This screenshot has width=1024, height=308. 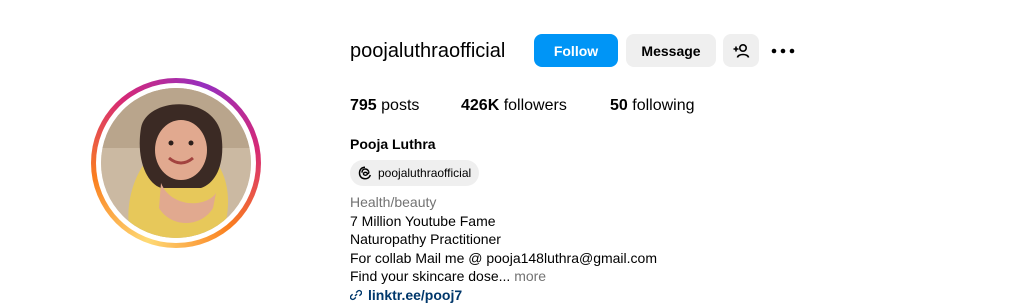 I want to click on person-add-icon, so click(x=741, y=50).